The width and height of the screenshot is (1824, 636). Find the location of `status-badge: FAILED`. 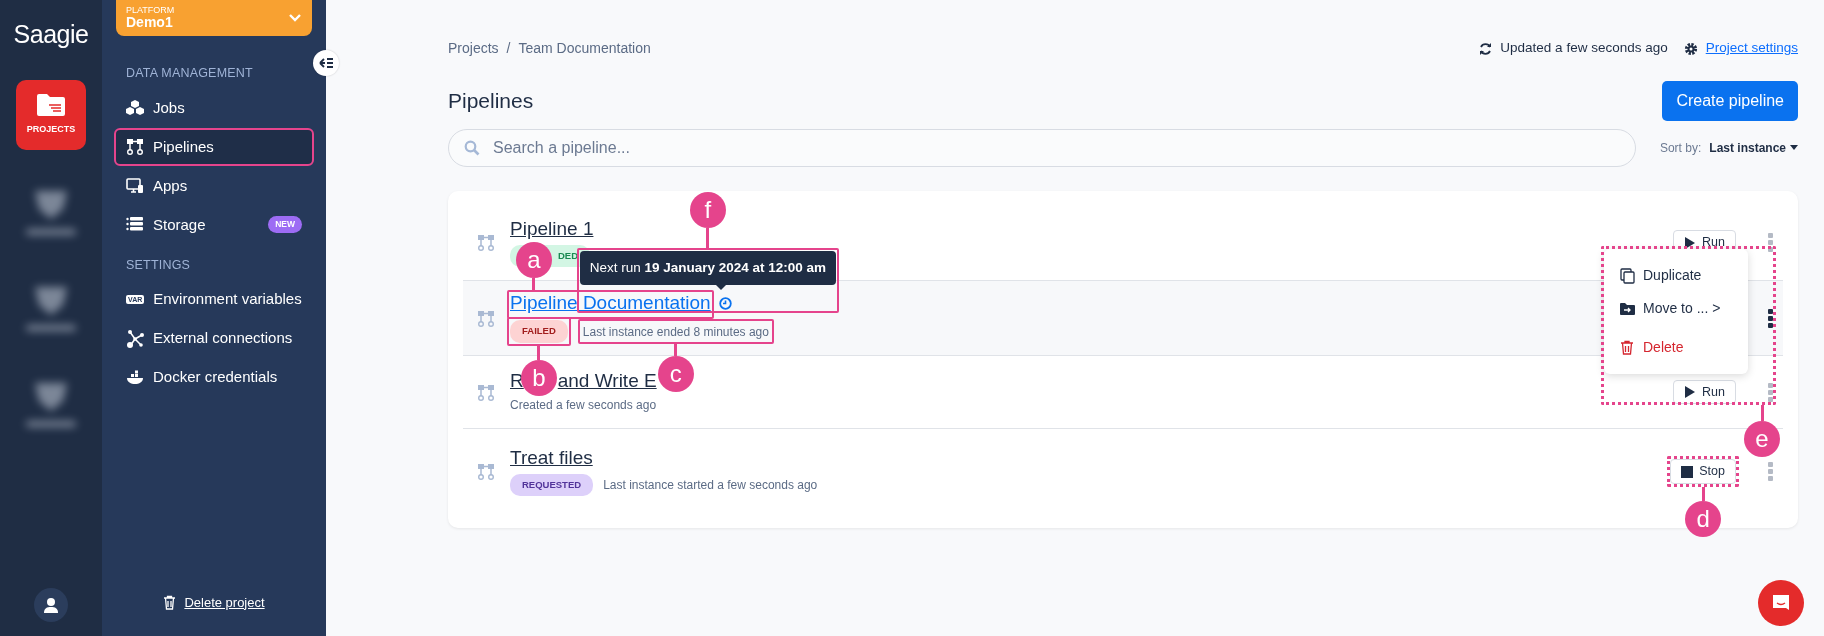

status-badge: FAILED is located at coordinates (539, 331).